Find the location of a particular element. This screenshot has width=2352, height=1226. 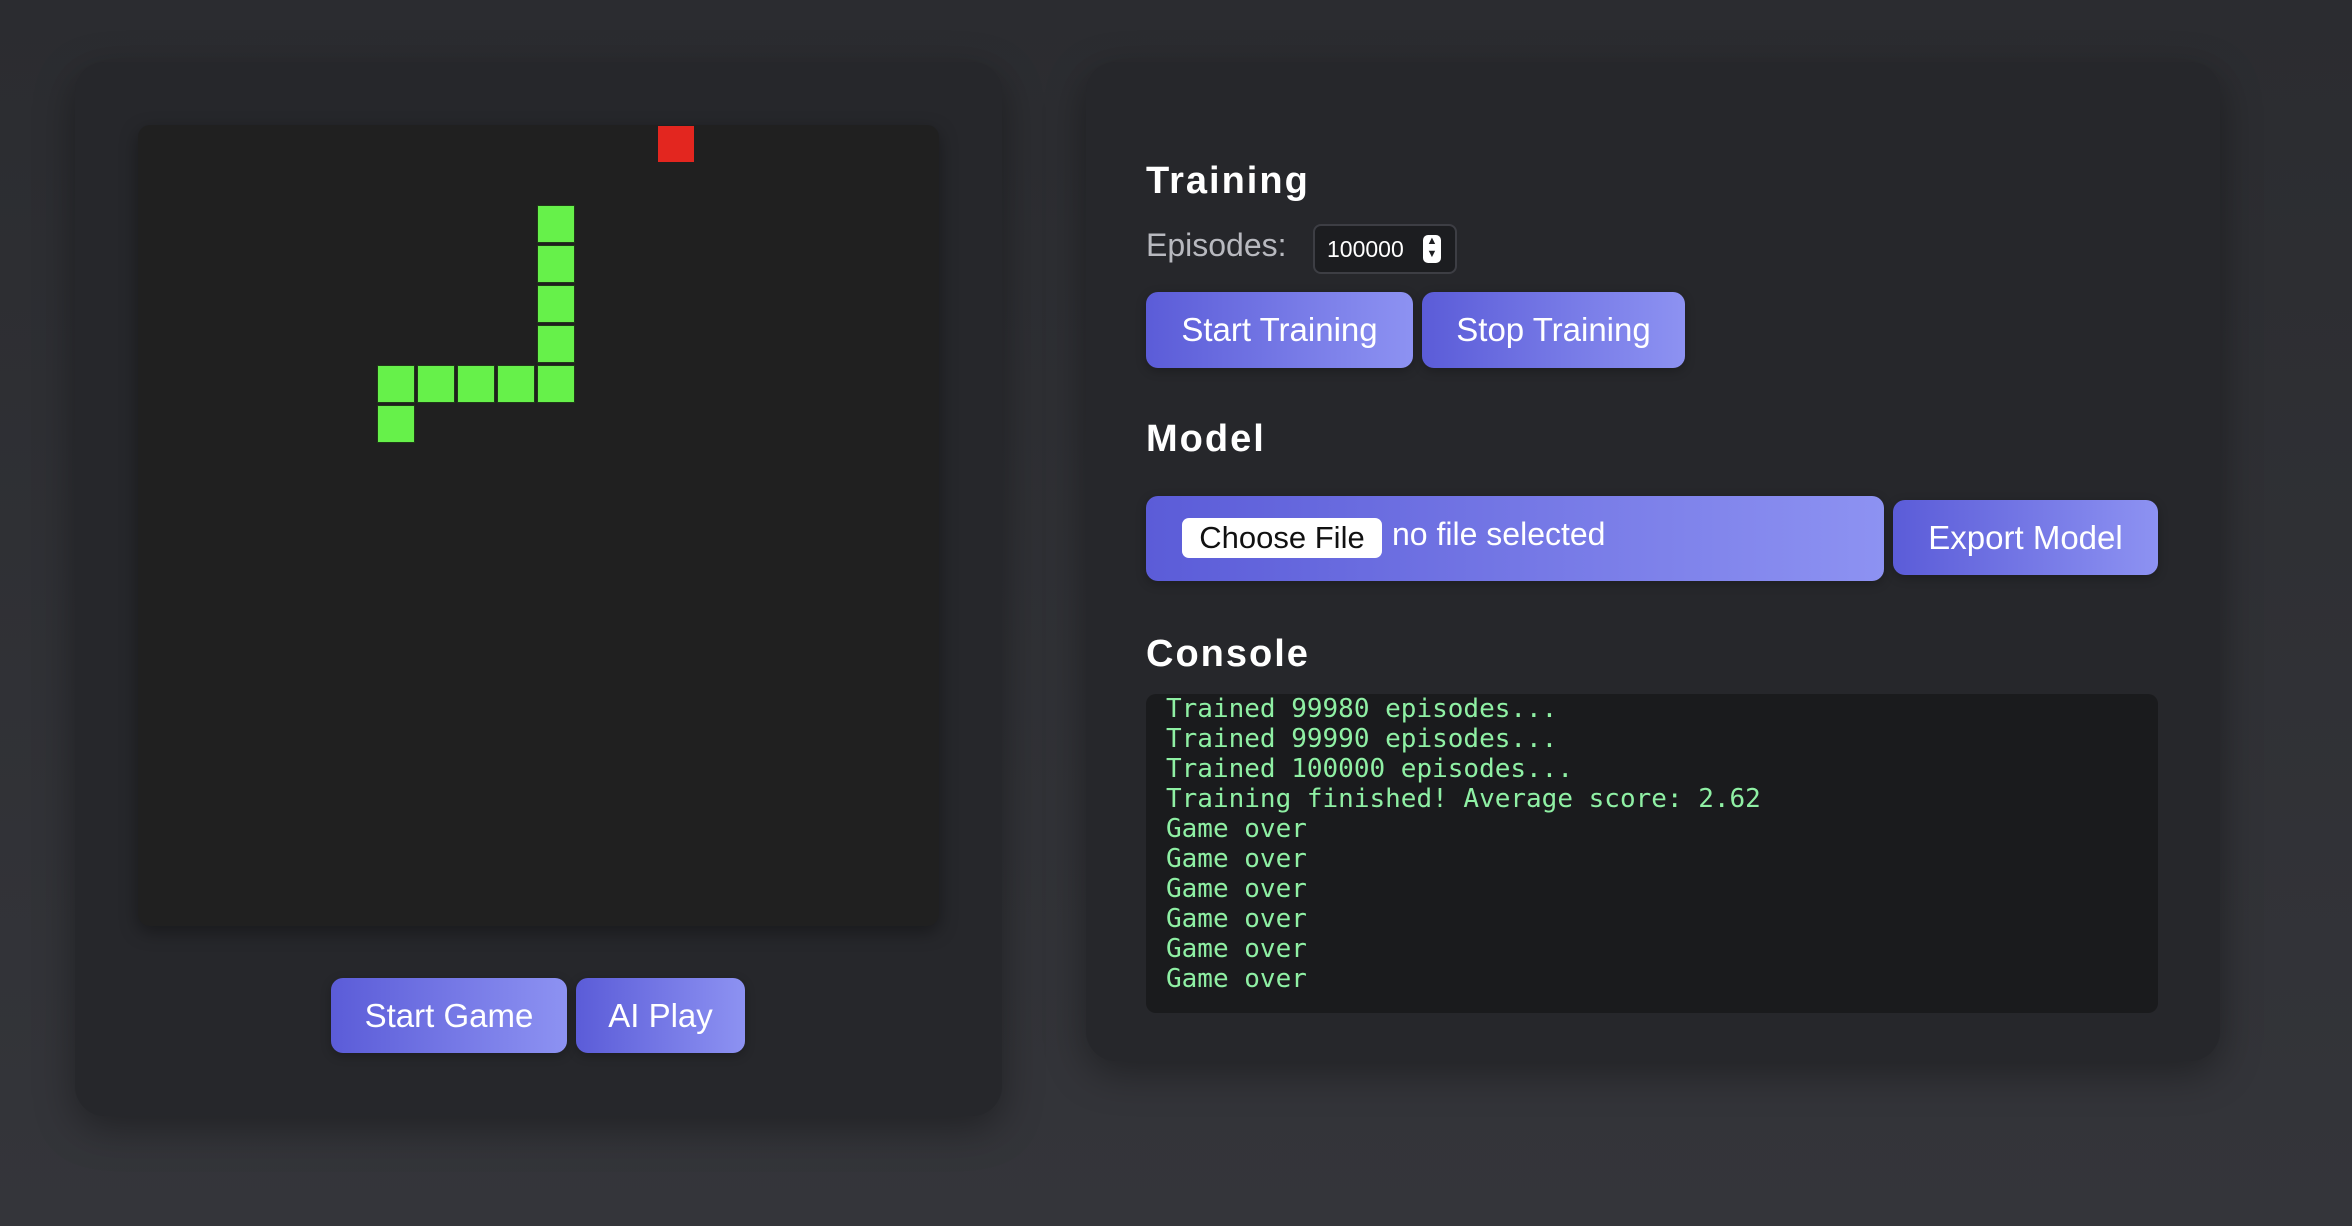

start-game-button: Start Game is located at coordinates (449, 1015).